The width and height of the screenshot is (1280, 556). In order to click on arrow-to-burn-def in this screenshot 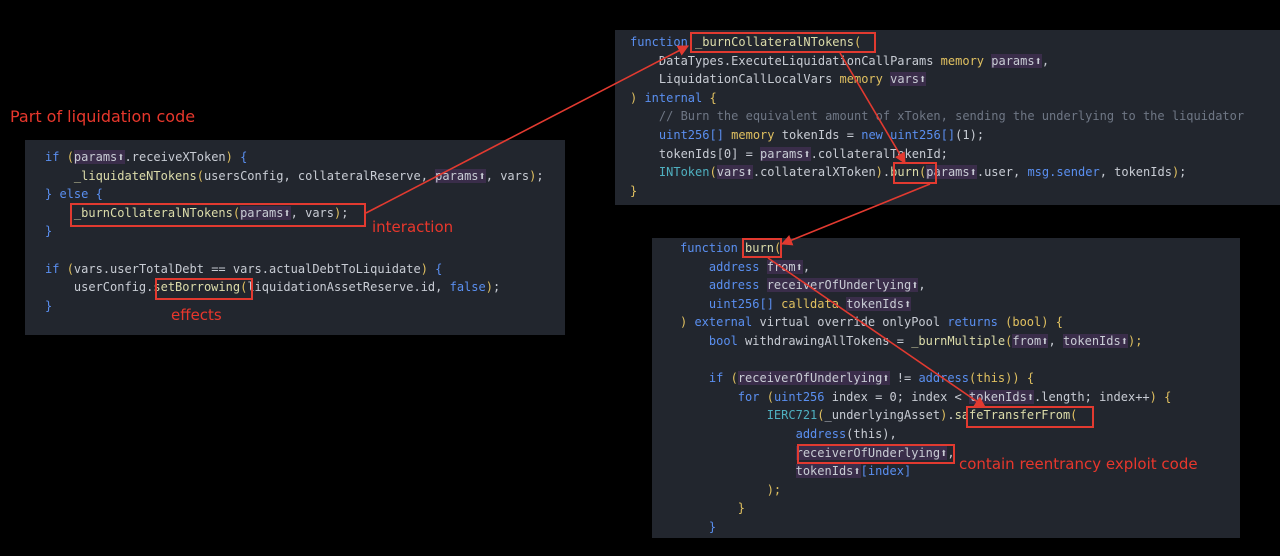, I will do `click(855, 214)`.